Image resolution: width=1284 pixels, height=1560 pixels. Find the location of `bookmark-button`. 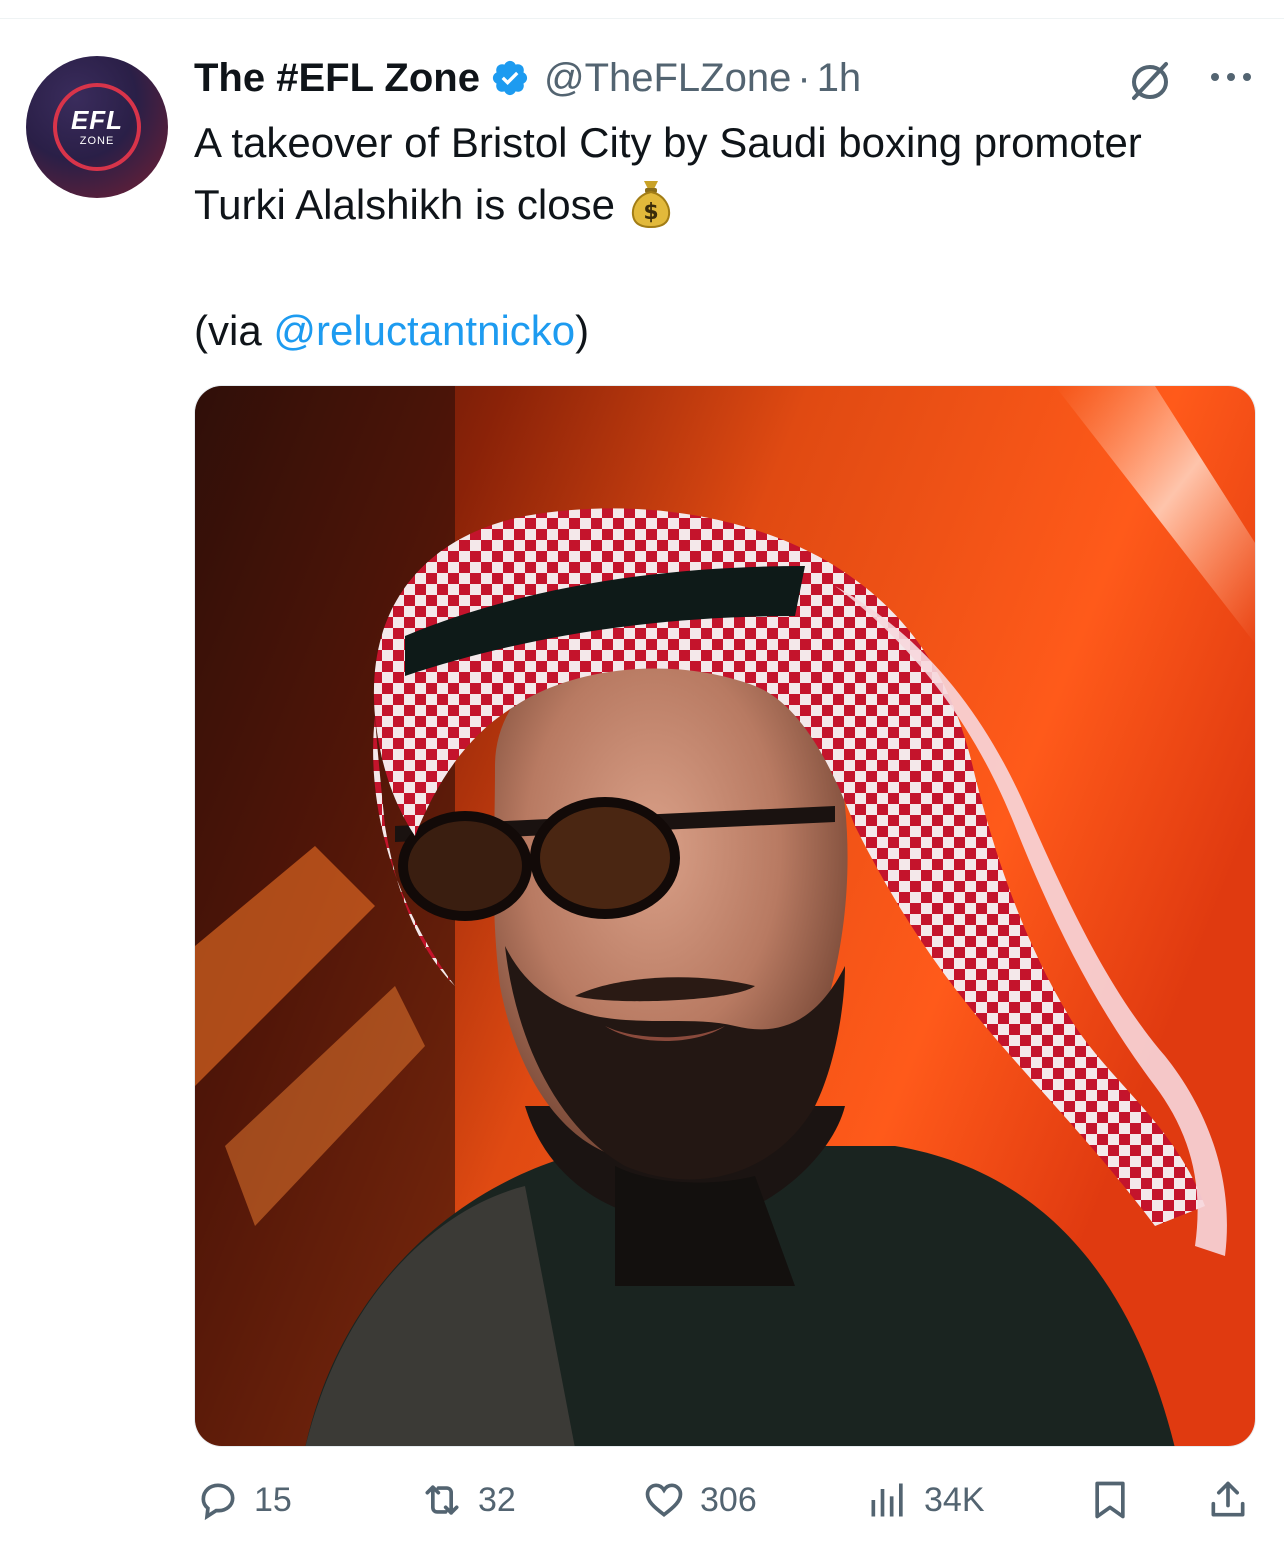

bookmark-button is located at coordinates (1110, 1500).